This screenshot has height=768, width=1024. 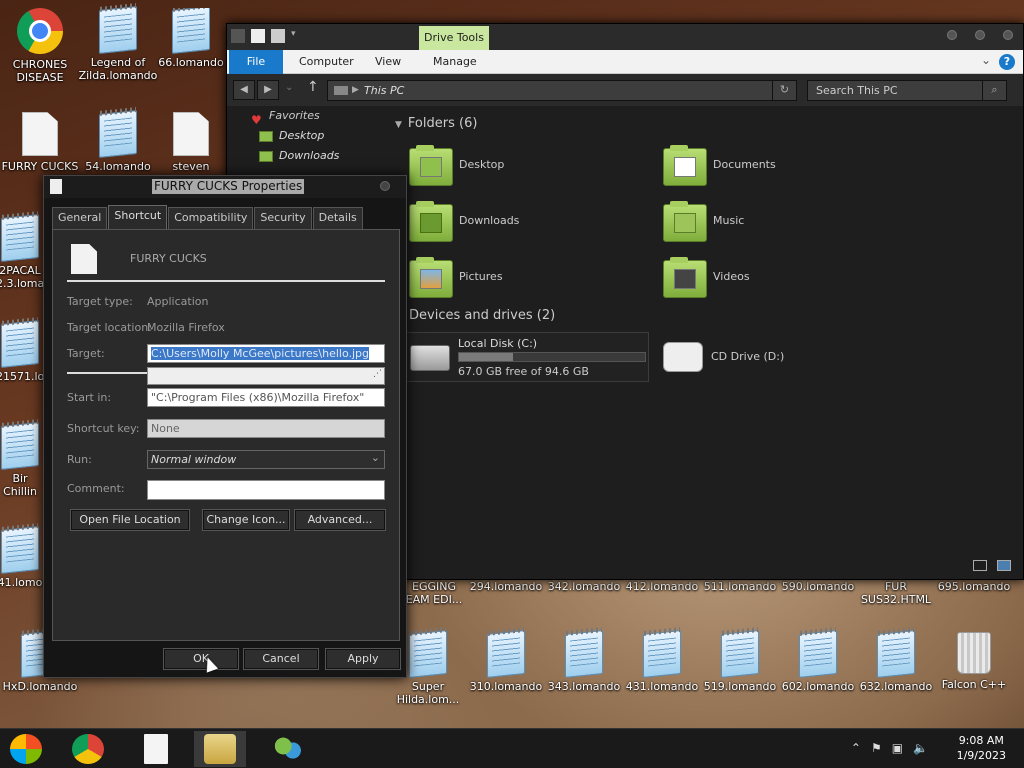 I want to click on desktop-icon-632: 632.lomando, so click(x=896, y=661).